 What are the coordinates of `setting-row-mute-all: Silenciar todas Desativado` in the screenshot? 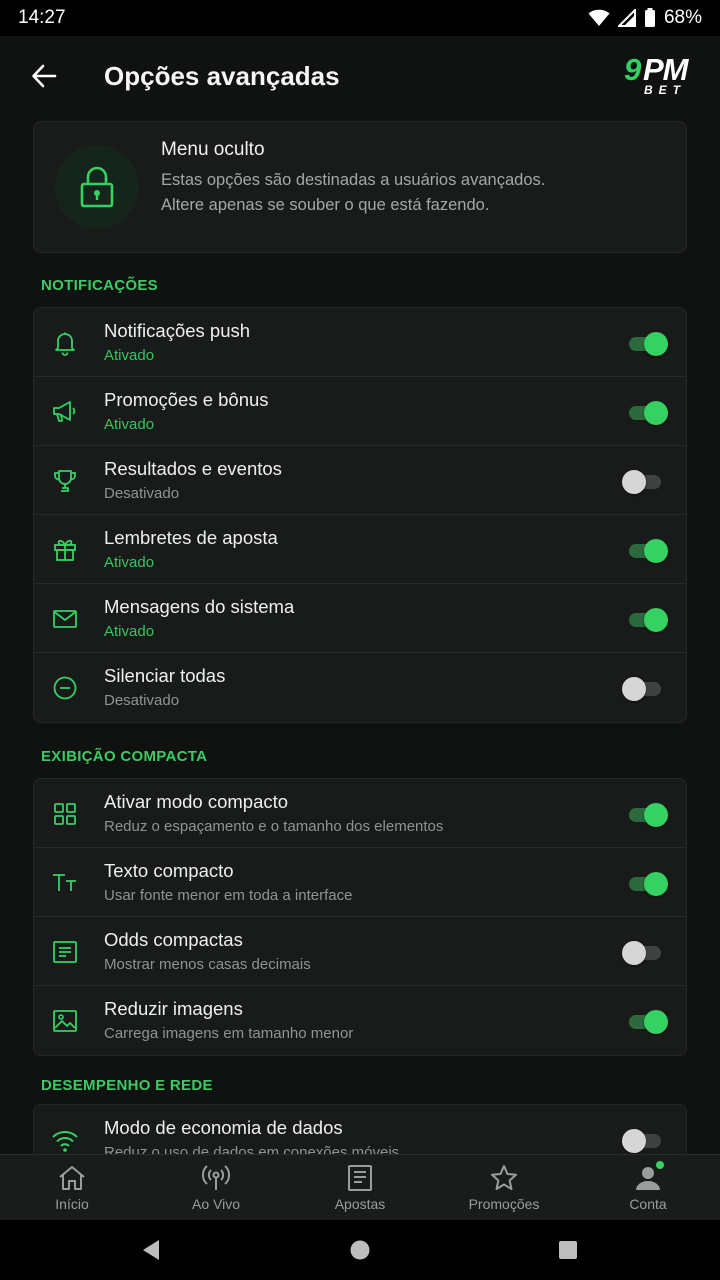 It's located at (360, 687).